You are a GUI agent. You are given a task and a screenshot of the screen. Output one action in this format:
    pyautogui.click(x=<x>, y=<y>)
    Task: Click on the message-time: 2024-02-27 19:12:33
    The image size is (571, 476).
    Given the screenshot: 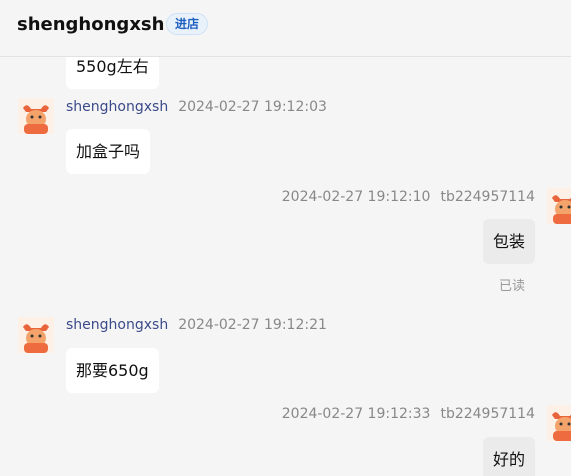 What is the action you would take?
    pyautogui.click(x=356, y=414)
    